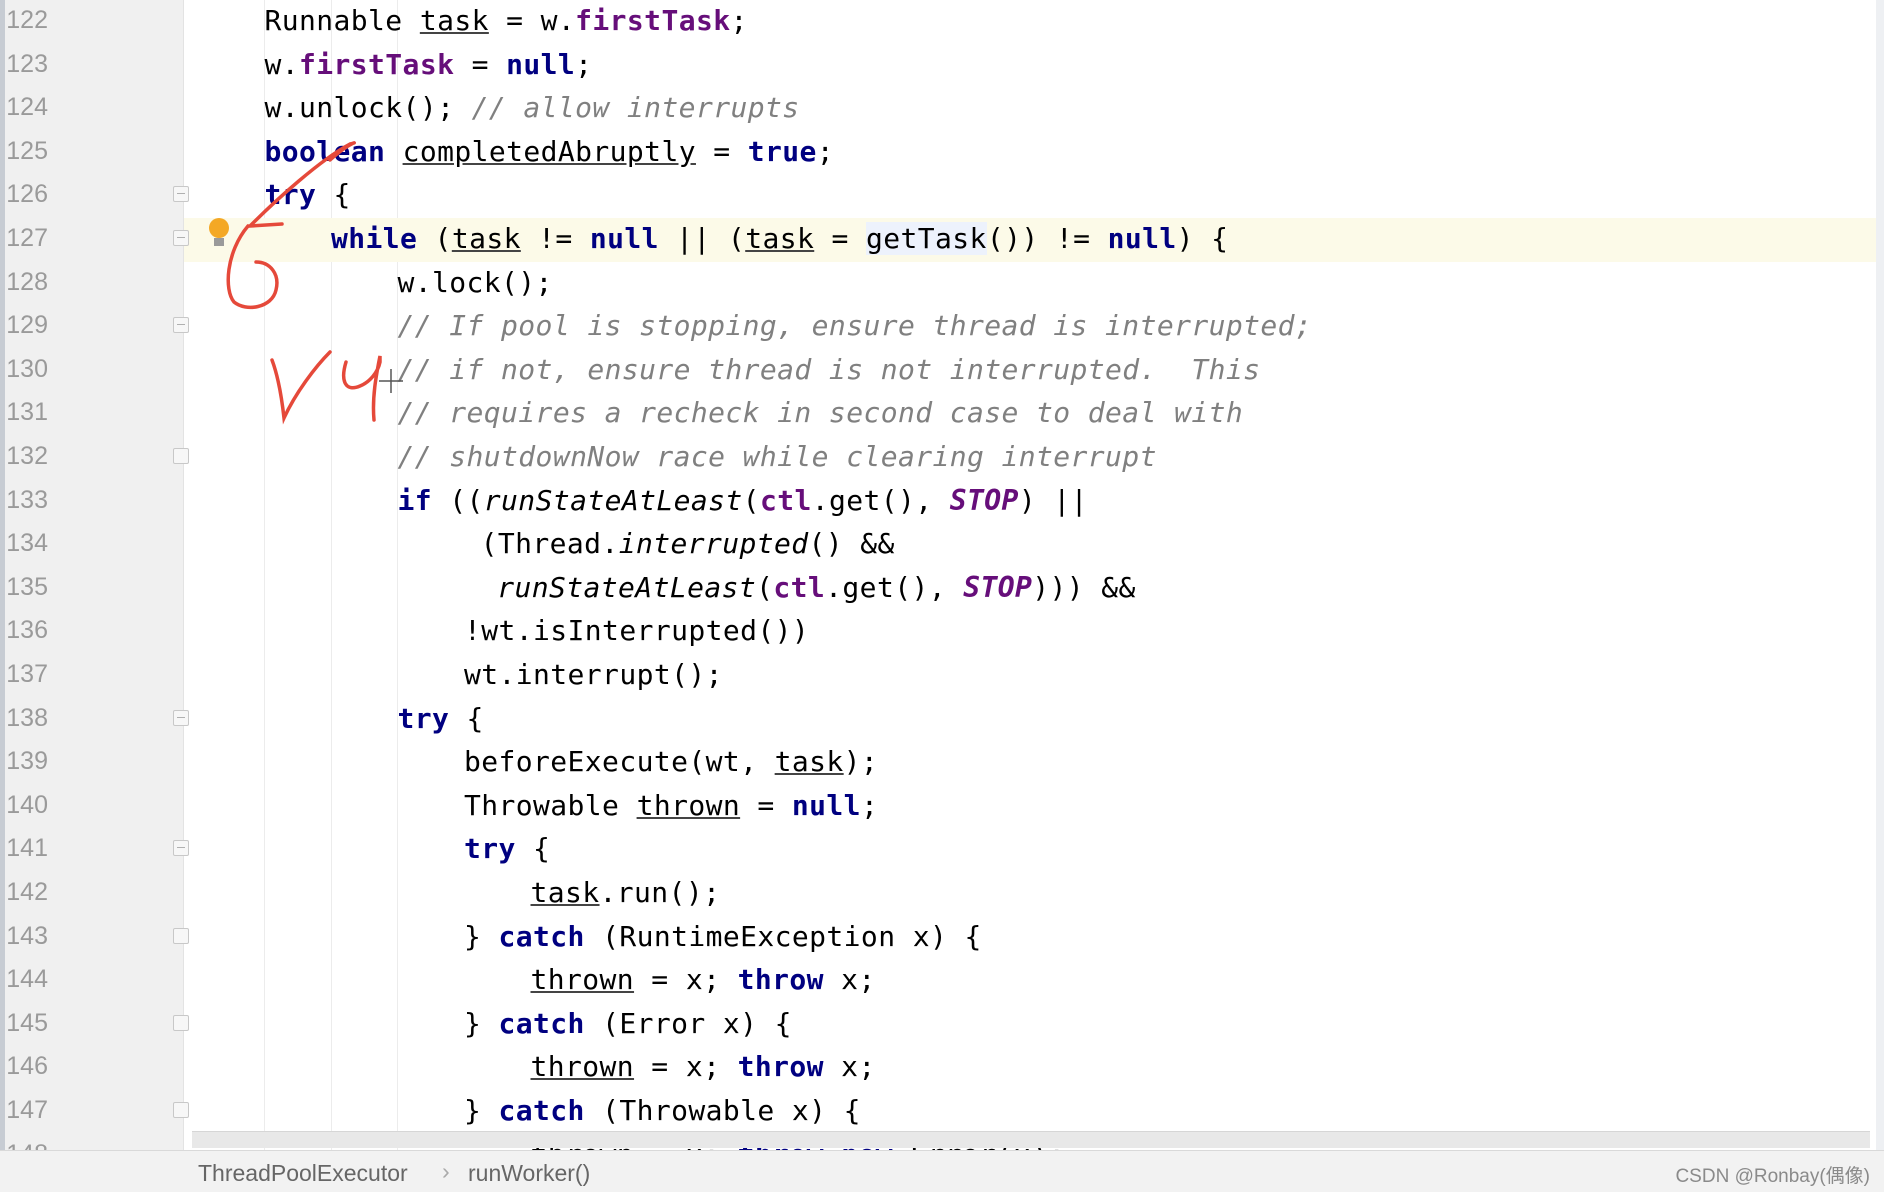  What do you see at coordinates (942, 980) in the screenshot?
I see `code-line: 144 thrown = x; throw x;` at bounding box center [942, 980].